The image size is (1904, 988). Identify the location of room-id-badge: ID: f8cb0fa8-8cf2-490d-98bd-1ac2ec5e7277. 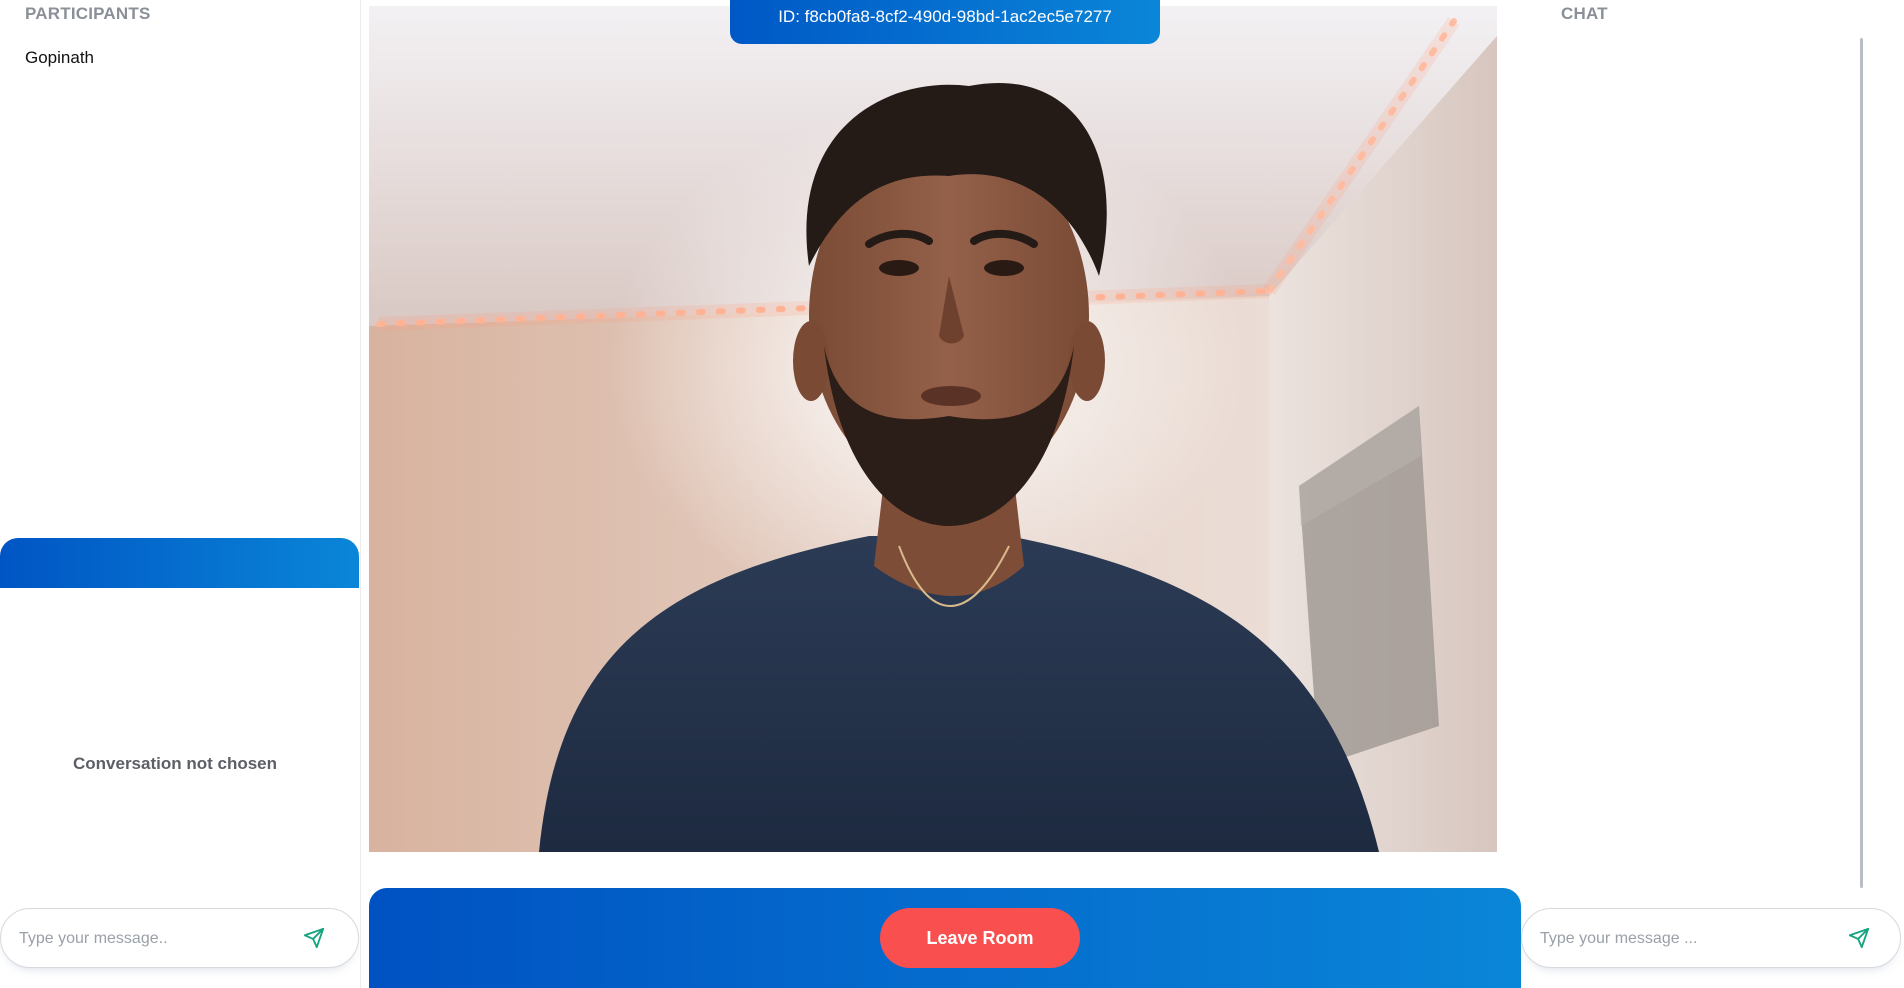
(945, 22).